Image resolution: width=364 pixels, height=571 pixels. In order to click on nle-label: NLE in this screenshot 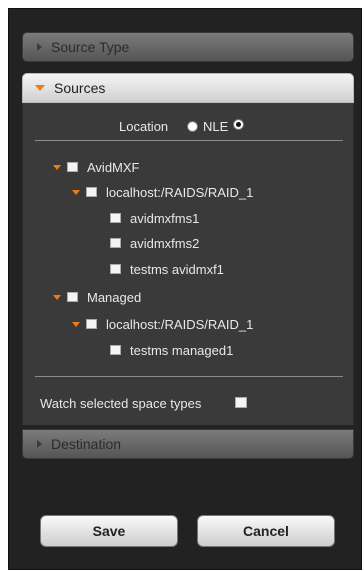, I will do `click(216, 126)`.